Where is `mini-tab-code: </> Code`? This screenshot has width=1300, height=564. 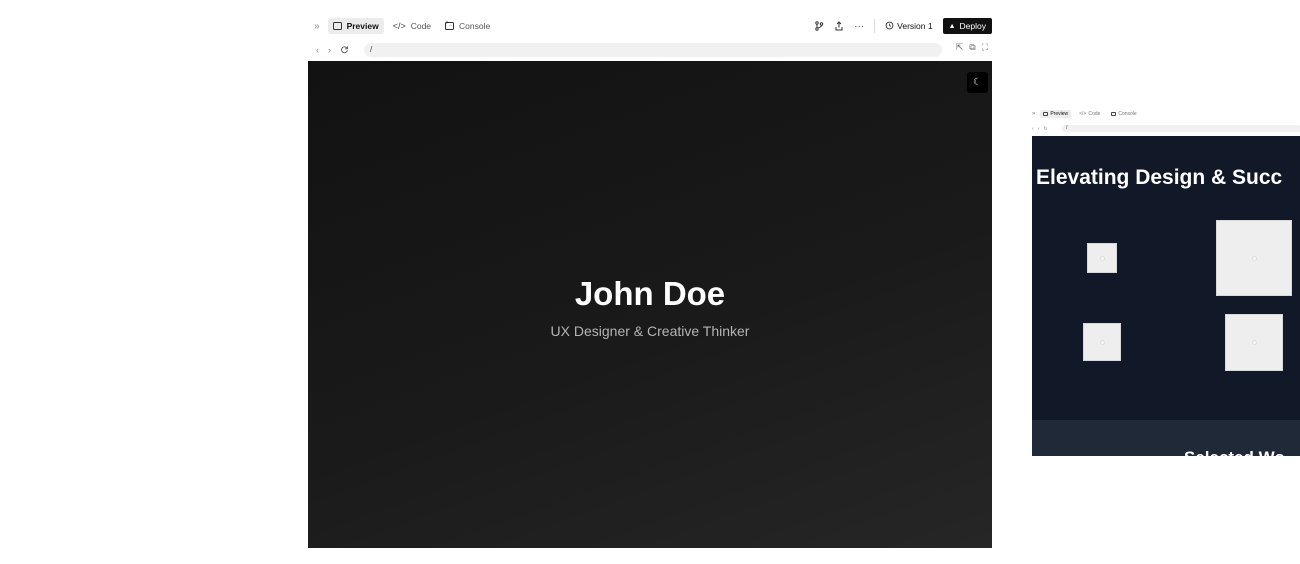
mini-tab-code: </> Code is located at coordinates (1089, 114).